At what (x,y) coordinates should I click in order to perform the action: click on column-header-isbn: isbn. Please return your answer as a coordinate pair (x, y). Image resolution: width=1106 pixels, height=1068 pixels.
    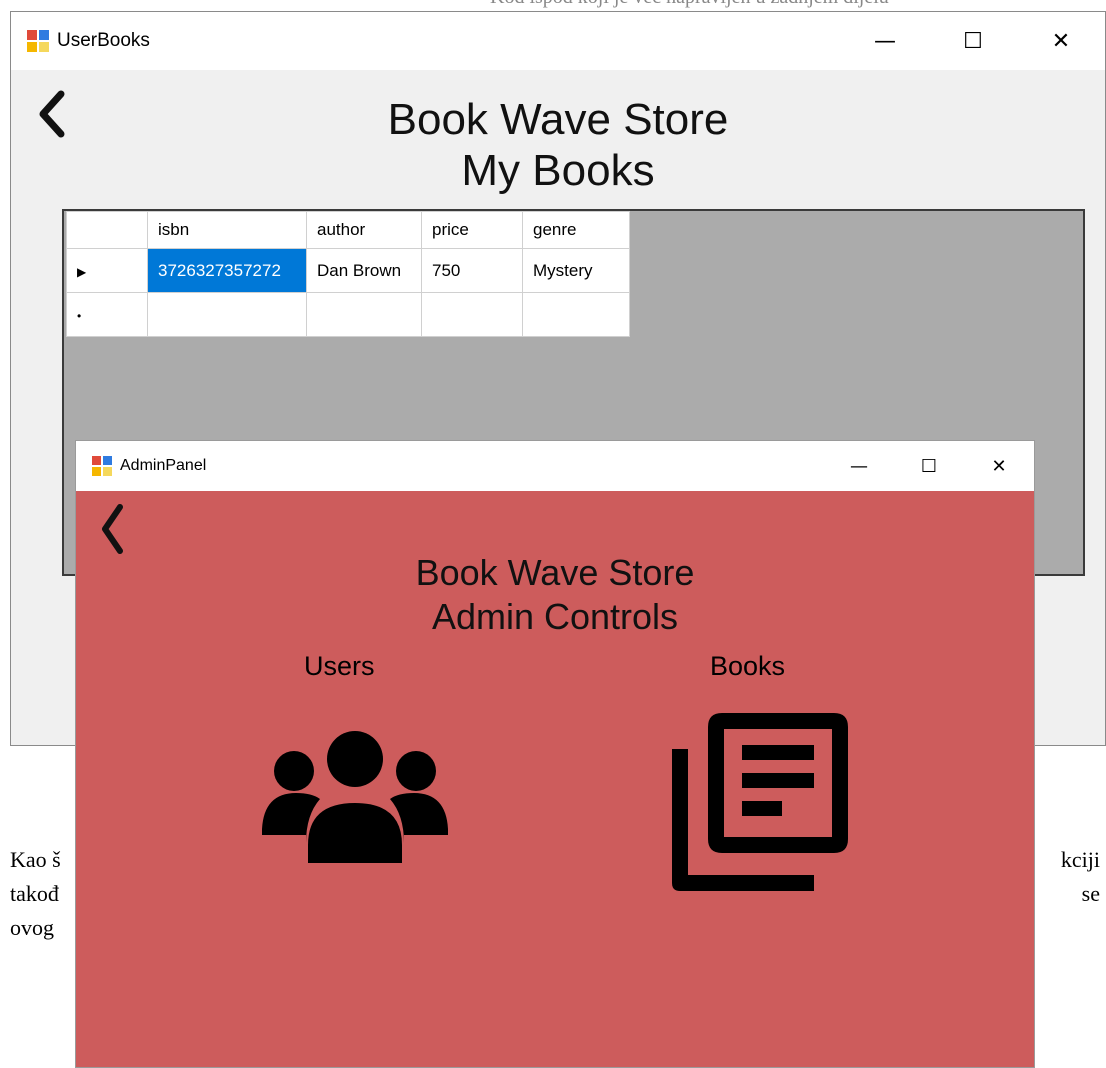
    Looking at the image, I should click on (227, 230).